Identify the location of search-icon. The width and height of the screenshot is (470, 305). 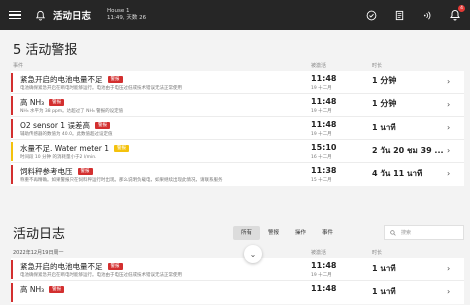
(393, 232).